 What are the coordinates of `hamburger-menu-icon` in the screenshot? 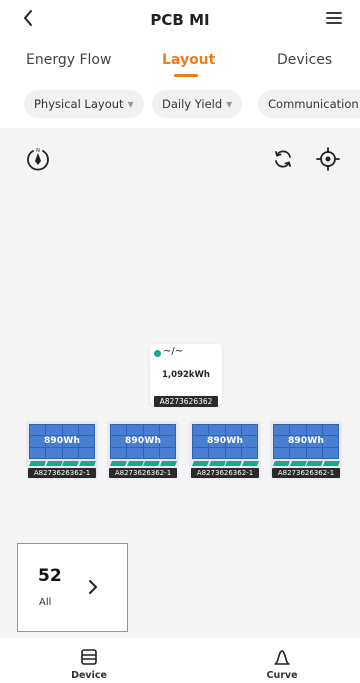 It's located at (334, 18).